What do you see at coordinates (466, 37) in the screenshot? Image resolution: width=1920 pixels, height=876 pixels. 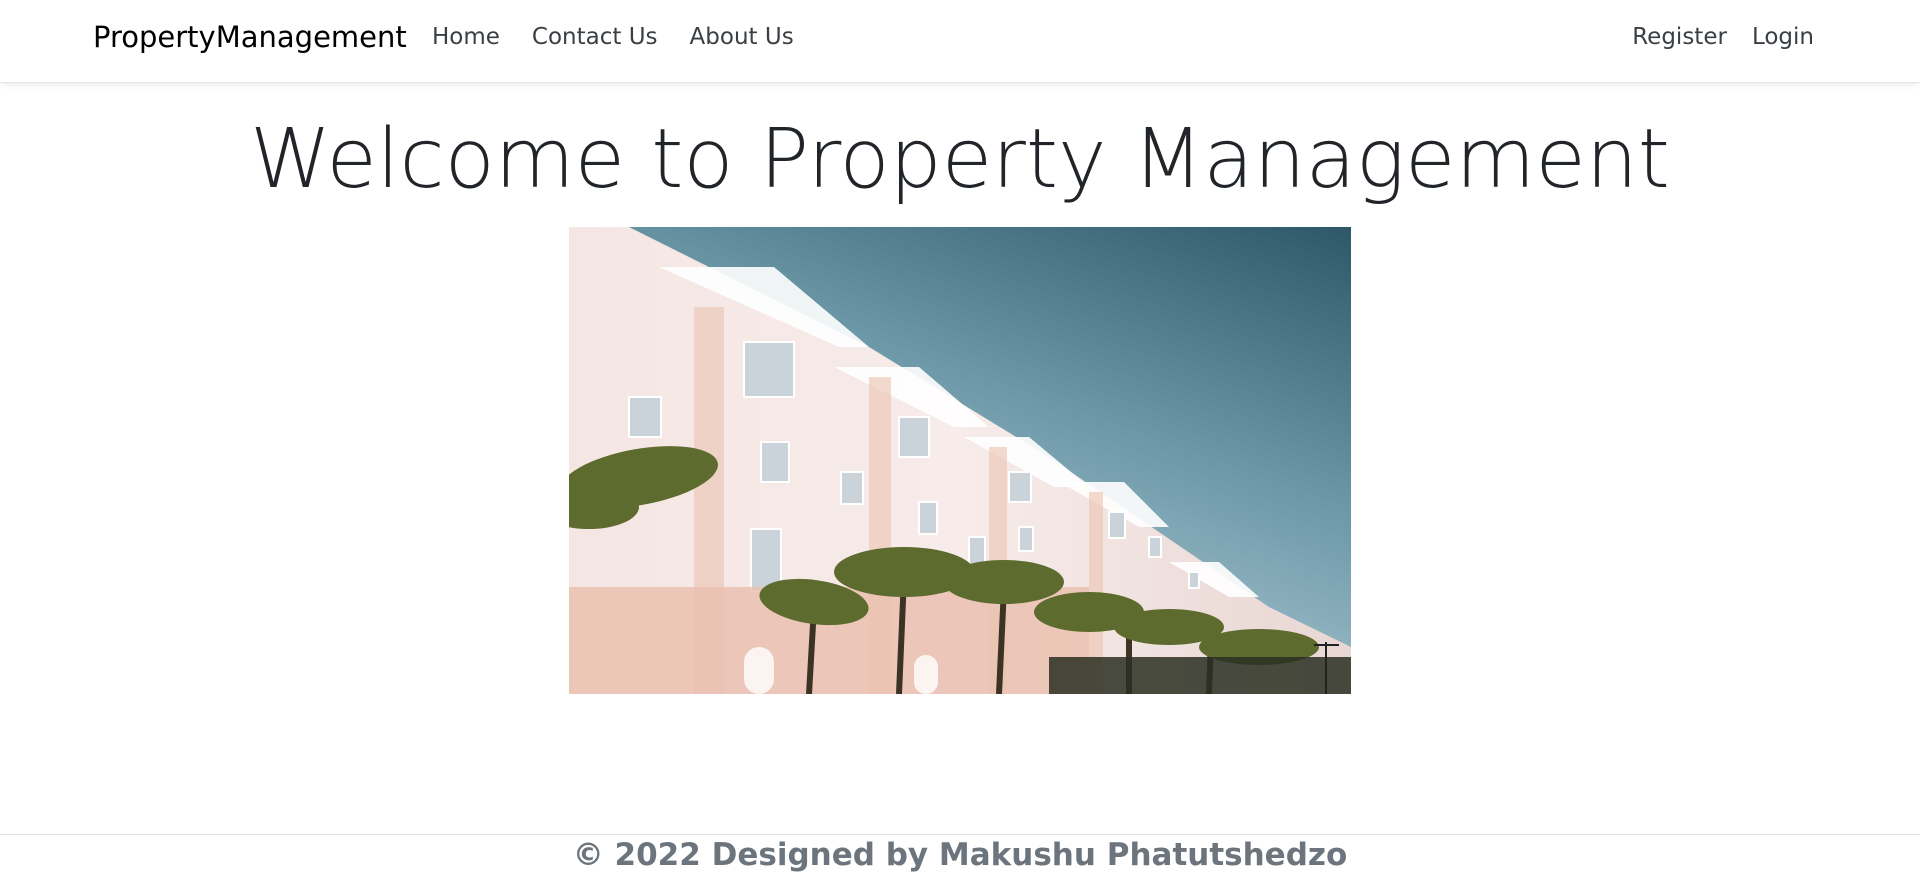 I see `nav-home-link: Home` at bounding box center [466, 37].